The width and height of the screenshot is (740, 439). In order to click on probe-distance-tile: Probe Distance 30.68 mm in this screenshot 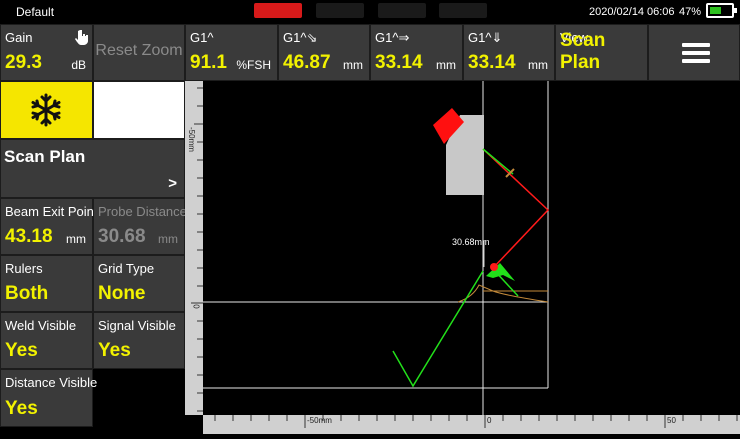, I will do `click(140, 226)`.